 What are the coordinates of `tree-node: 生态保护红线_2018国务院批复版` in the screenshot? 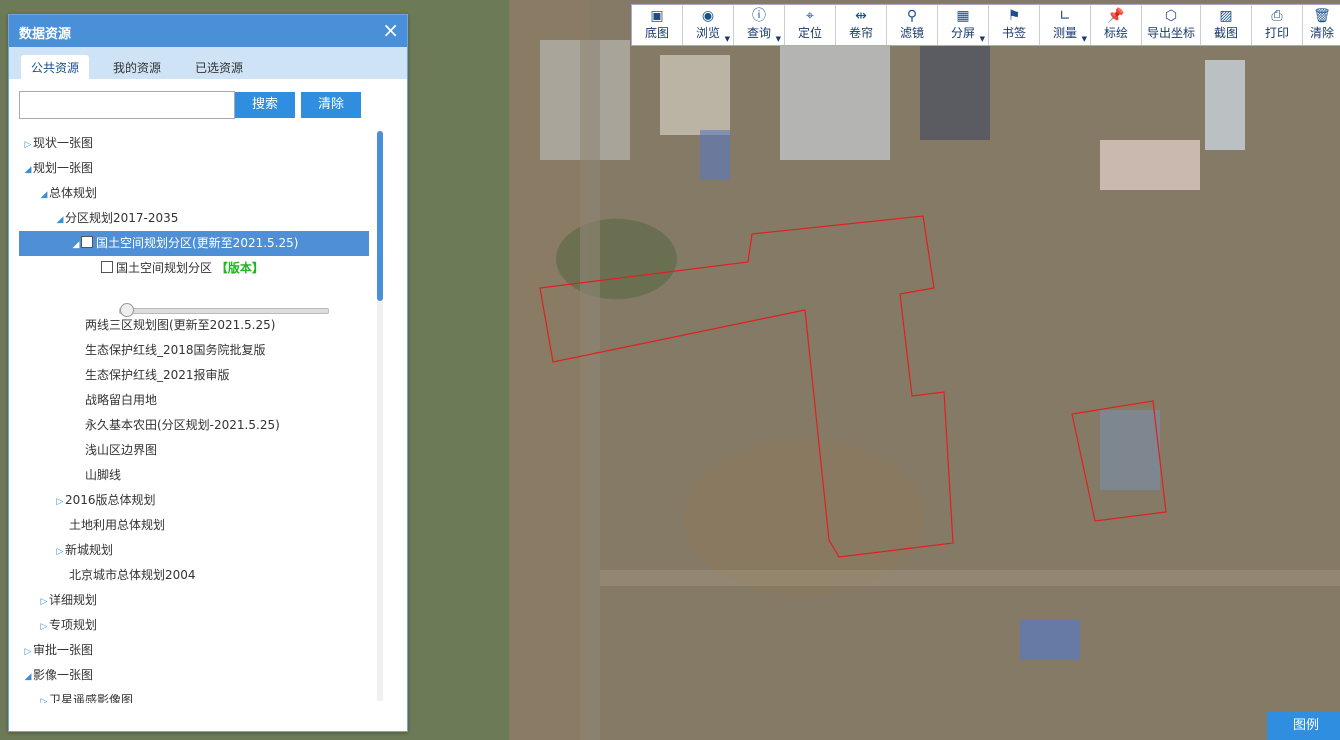 It's located at (194, 350).